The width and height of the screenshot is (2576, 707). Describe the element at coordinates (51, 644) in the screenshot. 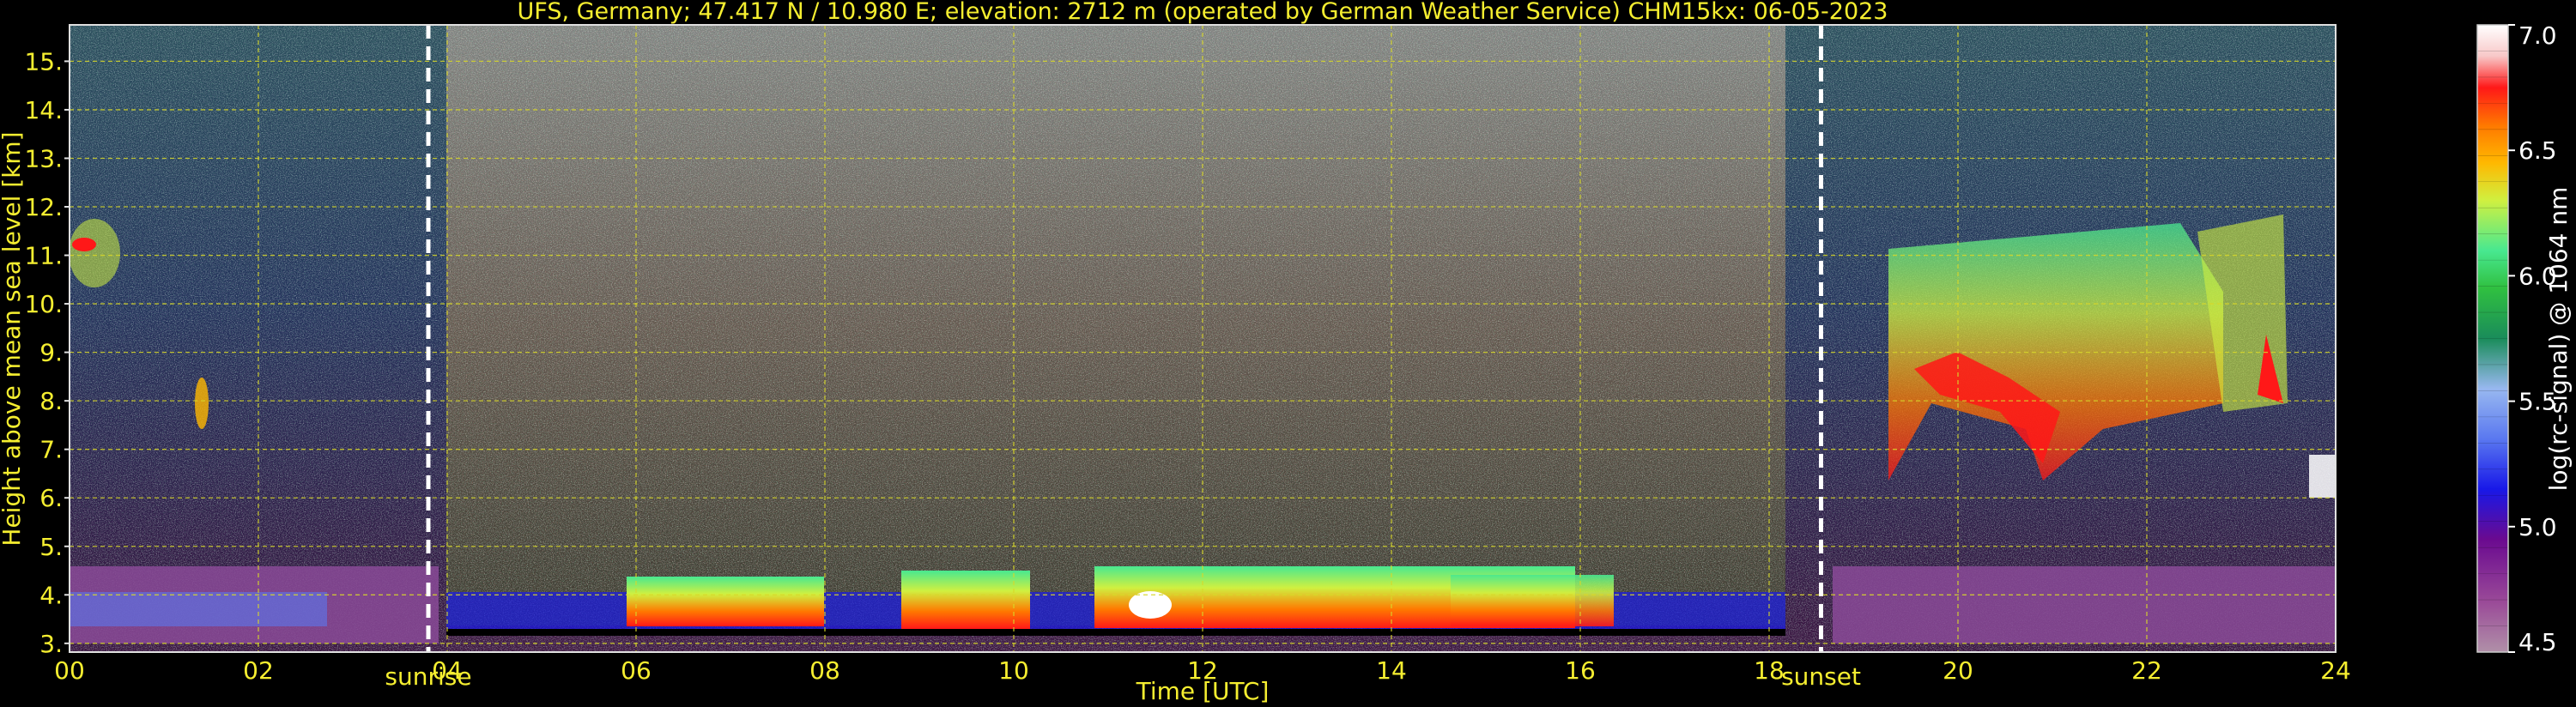

I see `y-tick-label: 3.` at that location.